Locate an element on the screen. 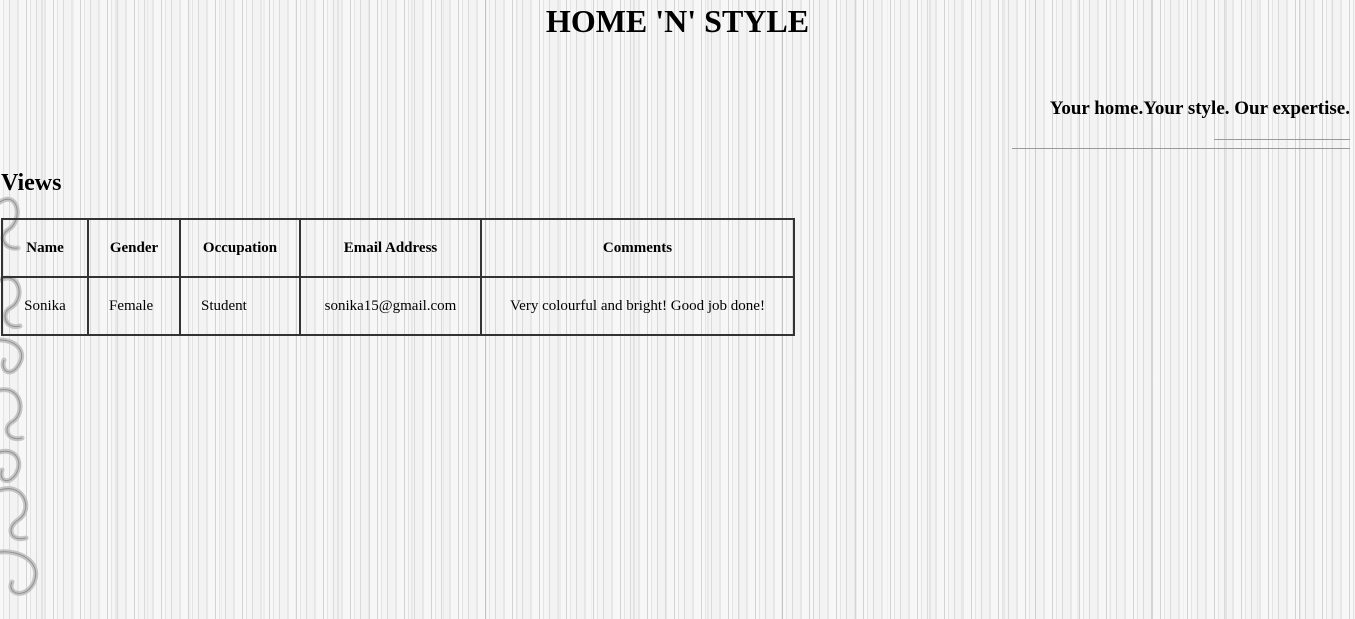 Image resolution: width=1355 pixels, height=619 pixels. section-title: Views is located at coordinates (31, 183).